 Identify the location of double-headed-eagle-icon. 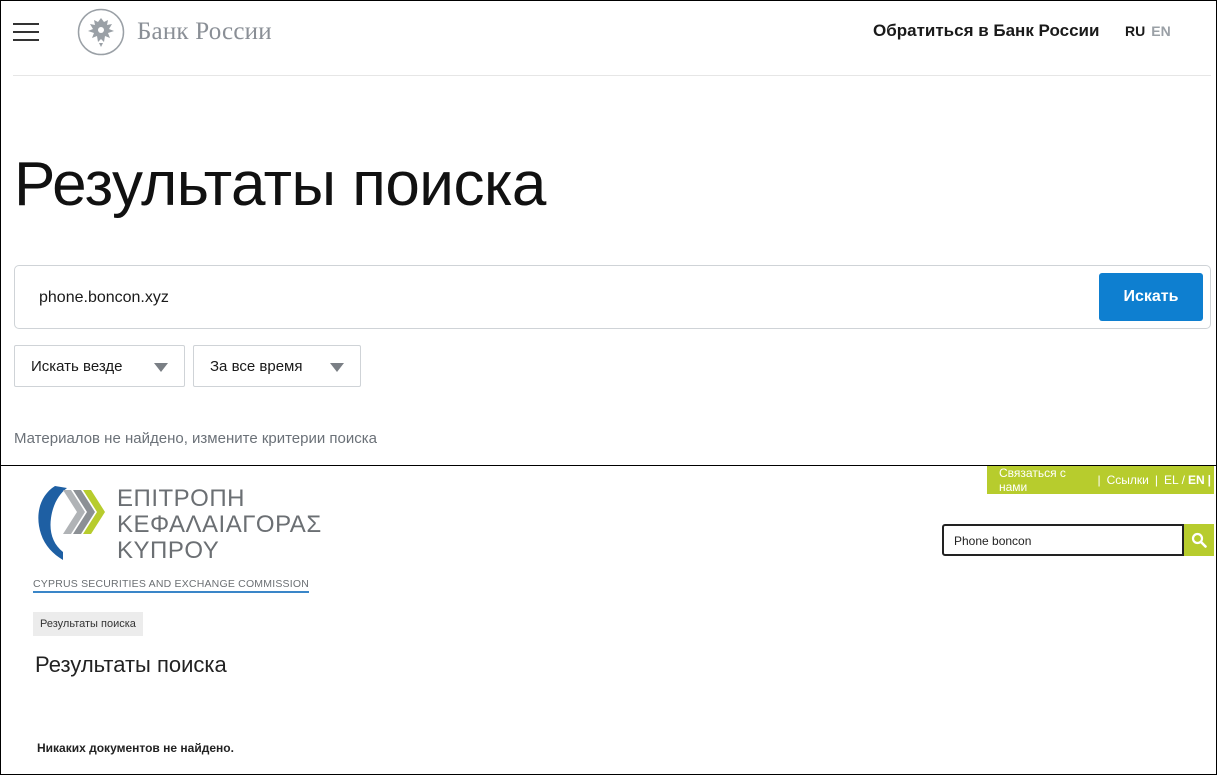
(101, 32).